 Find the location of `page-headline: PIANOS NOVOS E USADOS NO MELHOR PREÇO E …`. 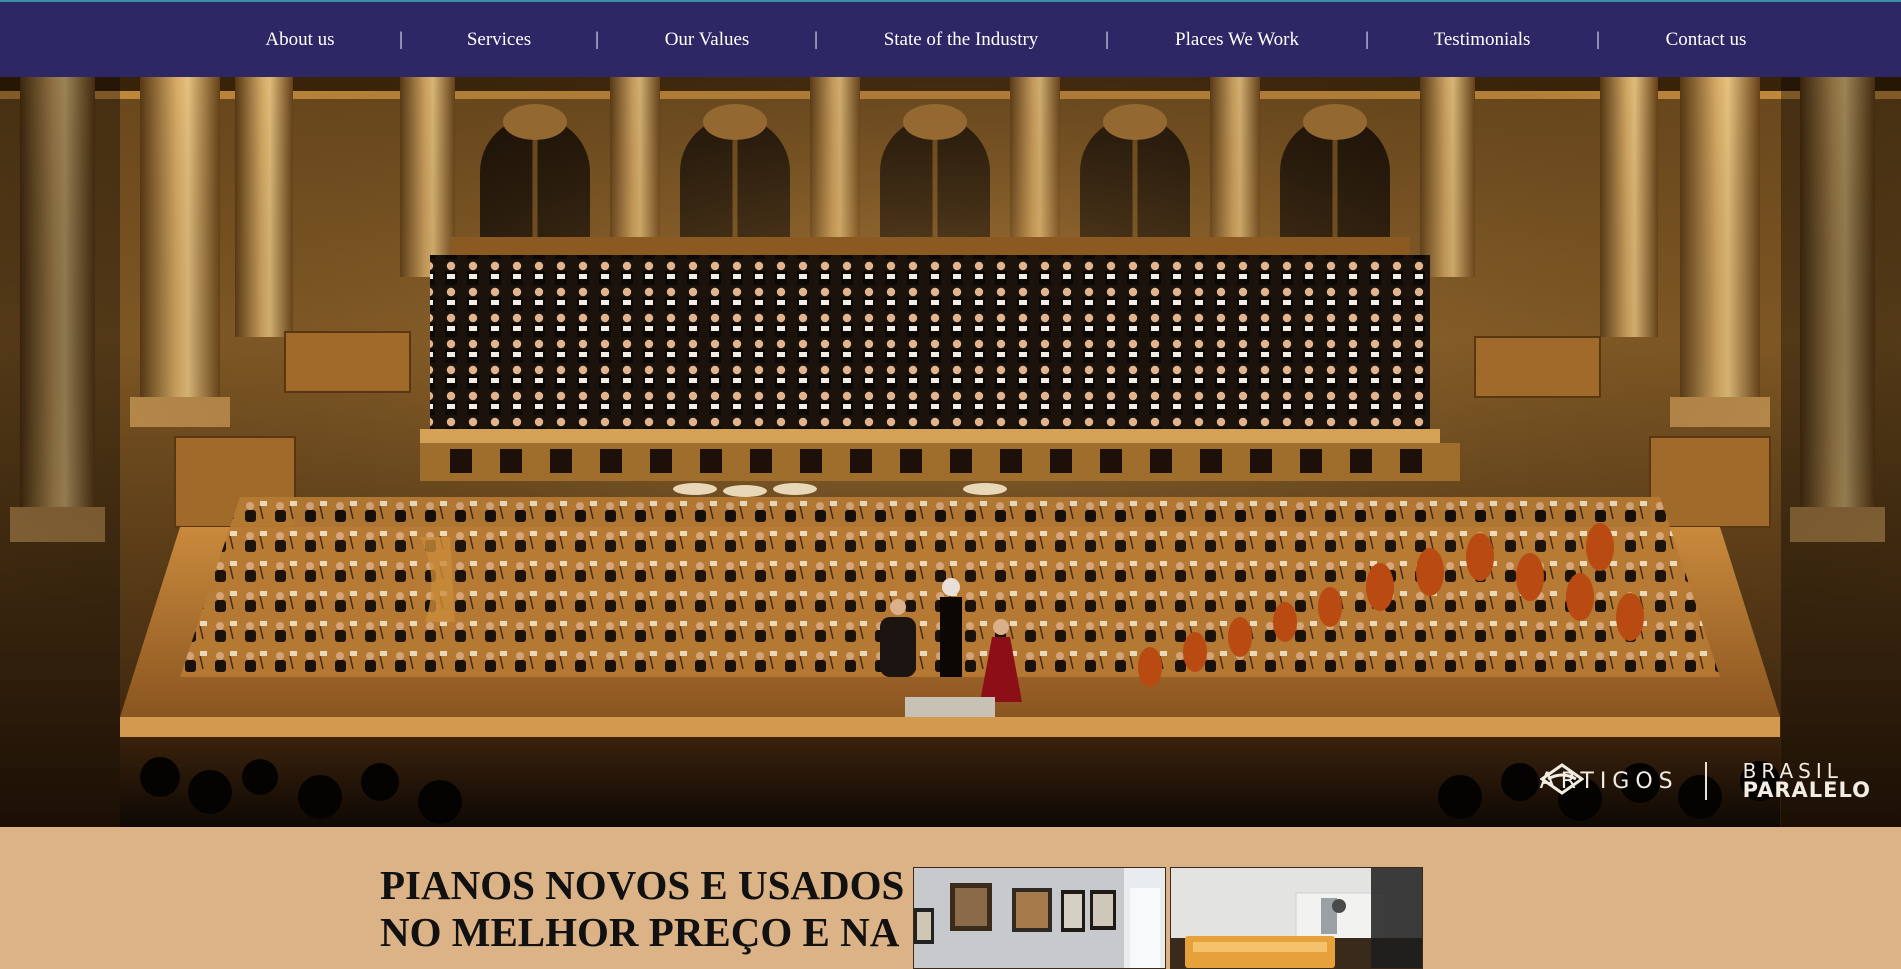

page-headline: PIANOS NOVOS E USADOS NO MELHOR PREÇO E … is located at coordinates (642, 908).